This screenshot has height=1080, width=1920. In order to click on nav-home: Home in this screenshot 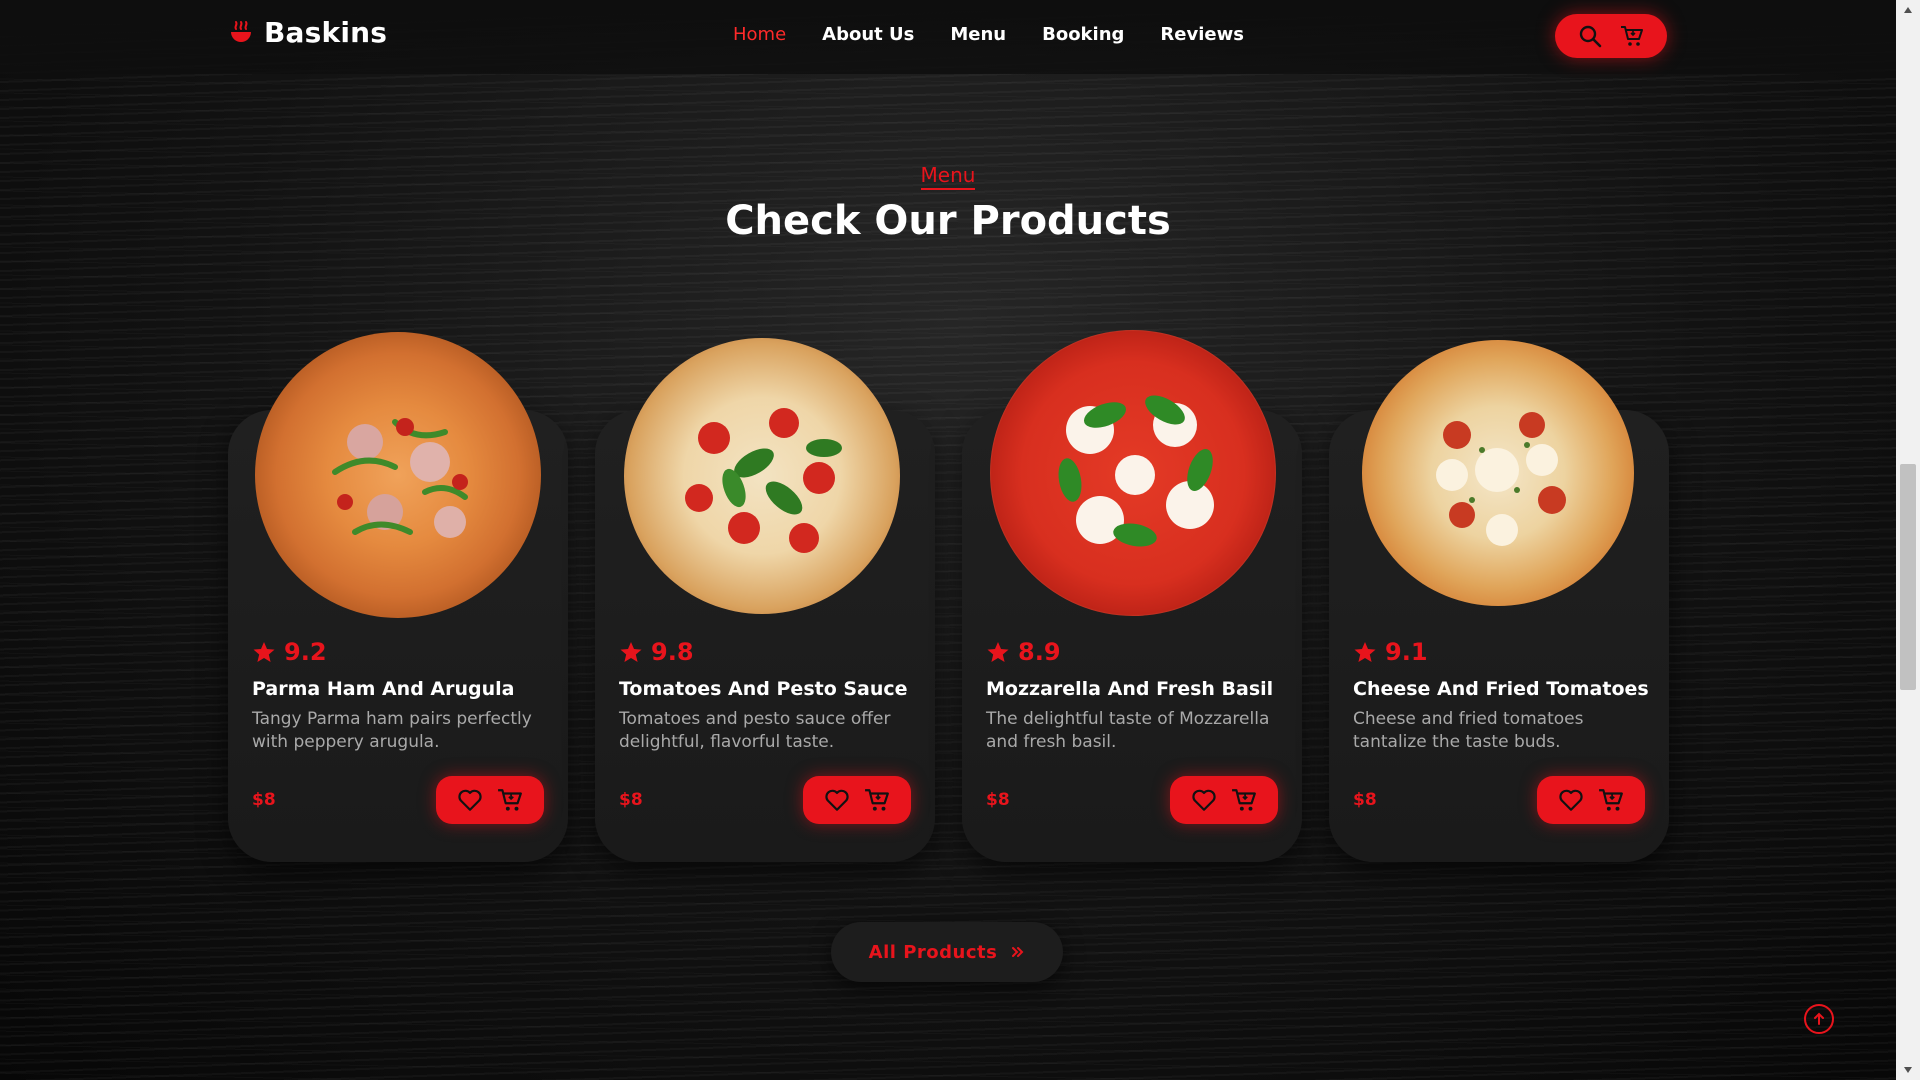, I will do `click(759, 34)`.